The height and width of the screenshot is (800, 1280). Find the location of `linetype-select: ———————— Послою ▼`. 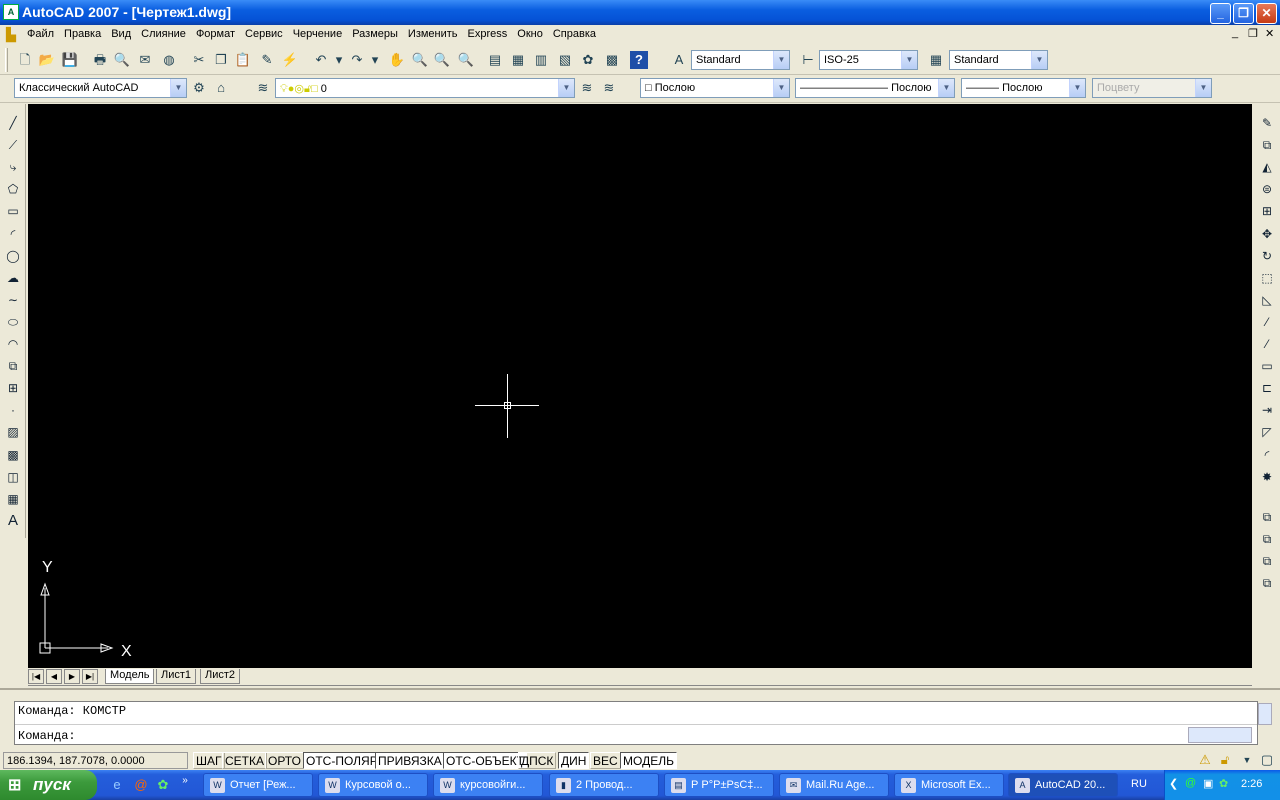

linetype-select: ———————— Послою ▼ is located at coordinates (875, 88).